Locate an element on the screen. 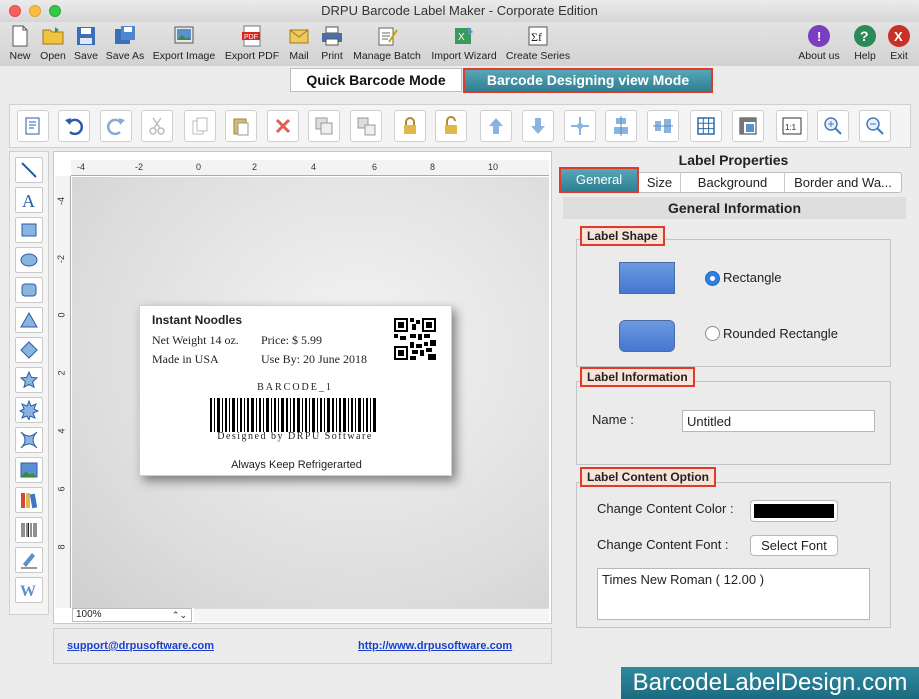 This screenshot has width=919, height=699. edit-toolbar: 1:1 is located at coordinates (460, 126).